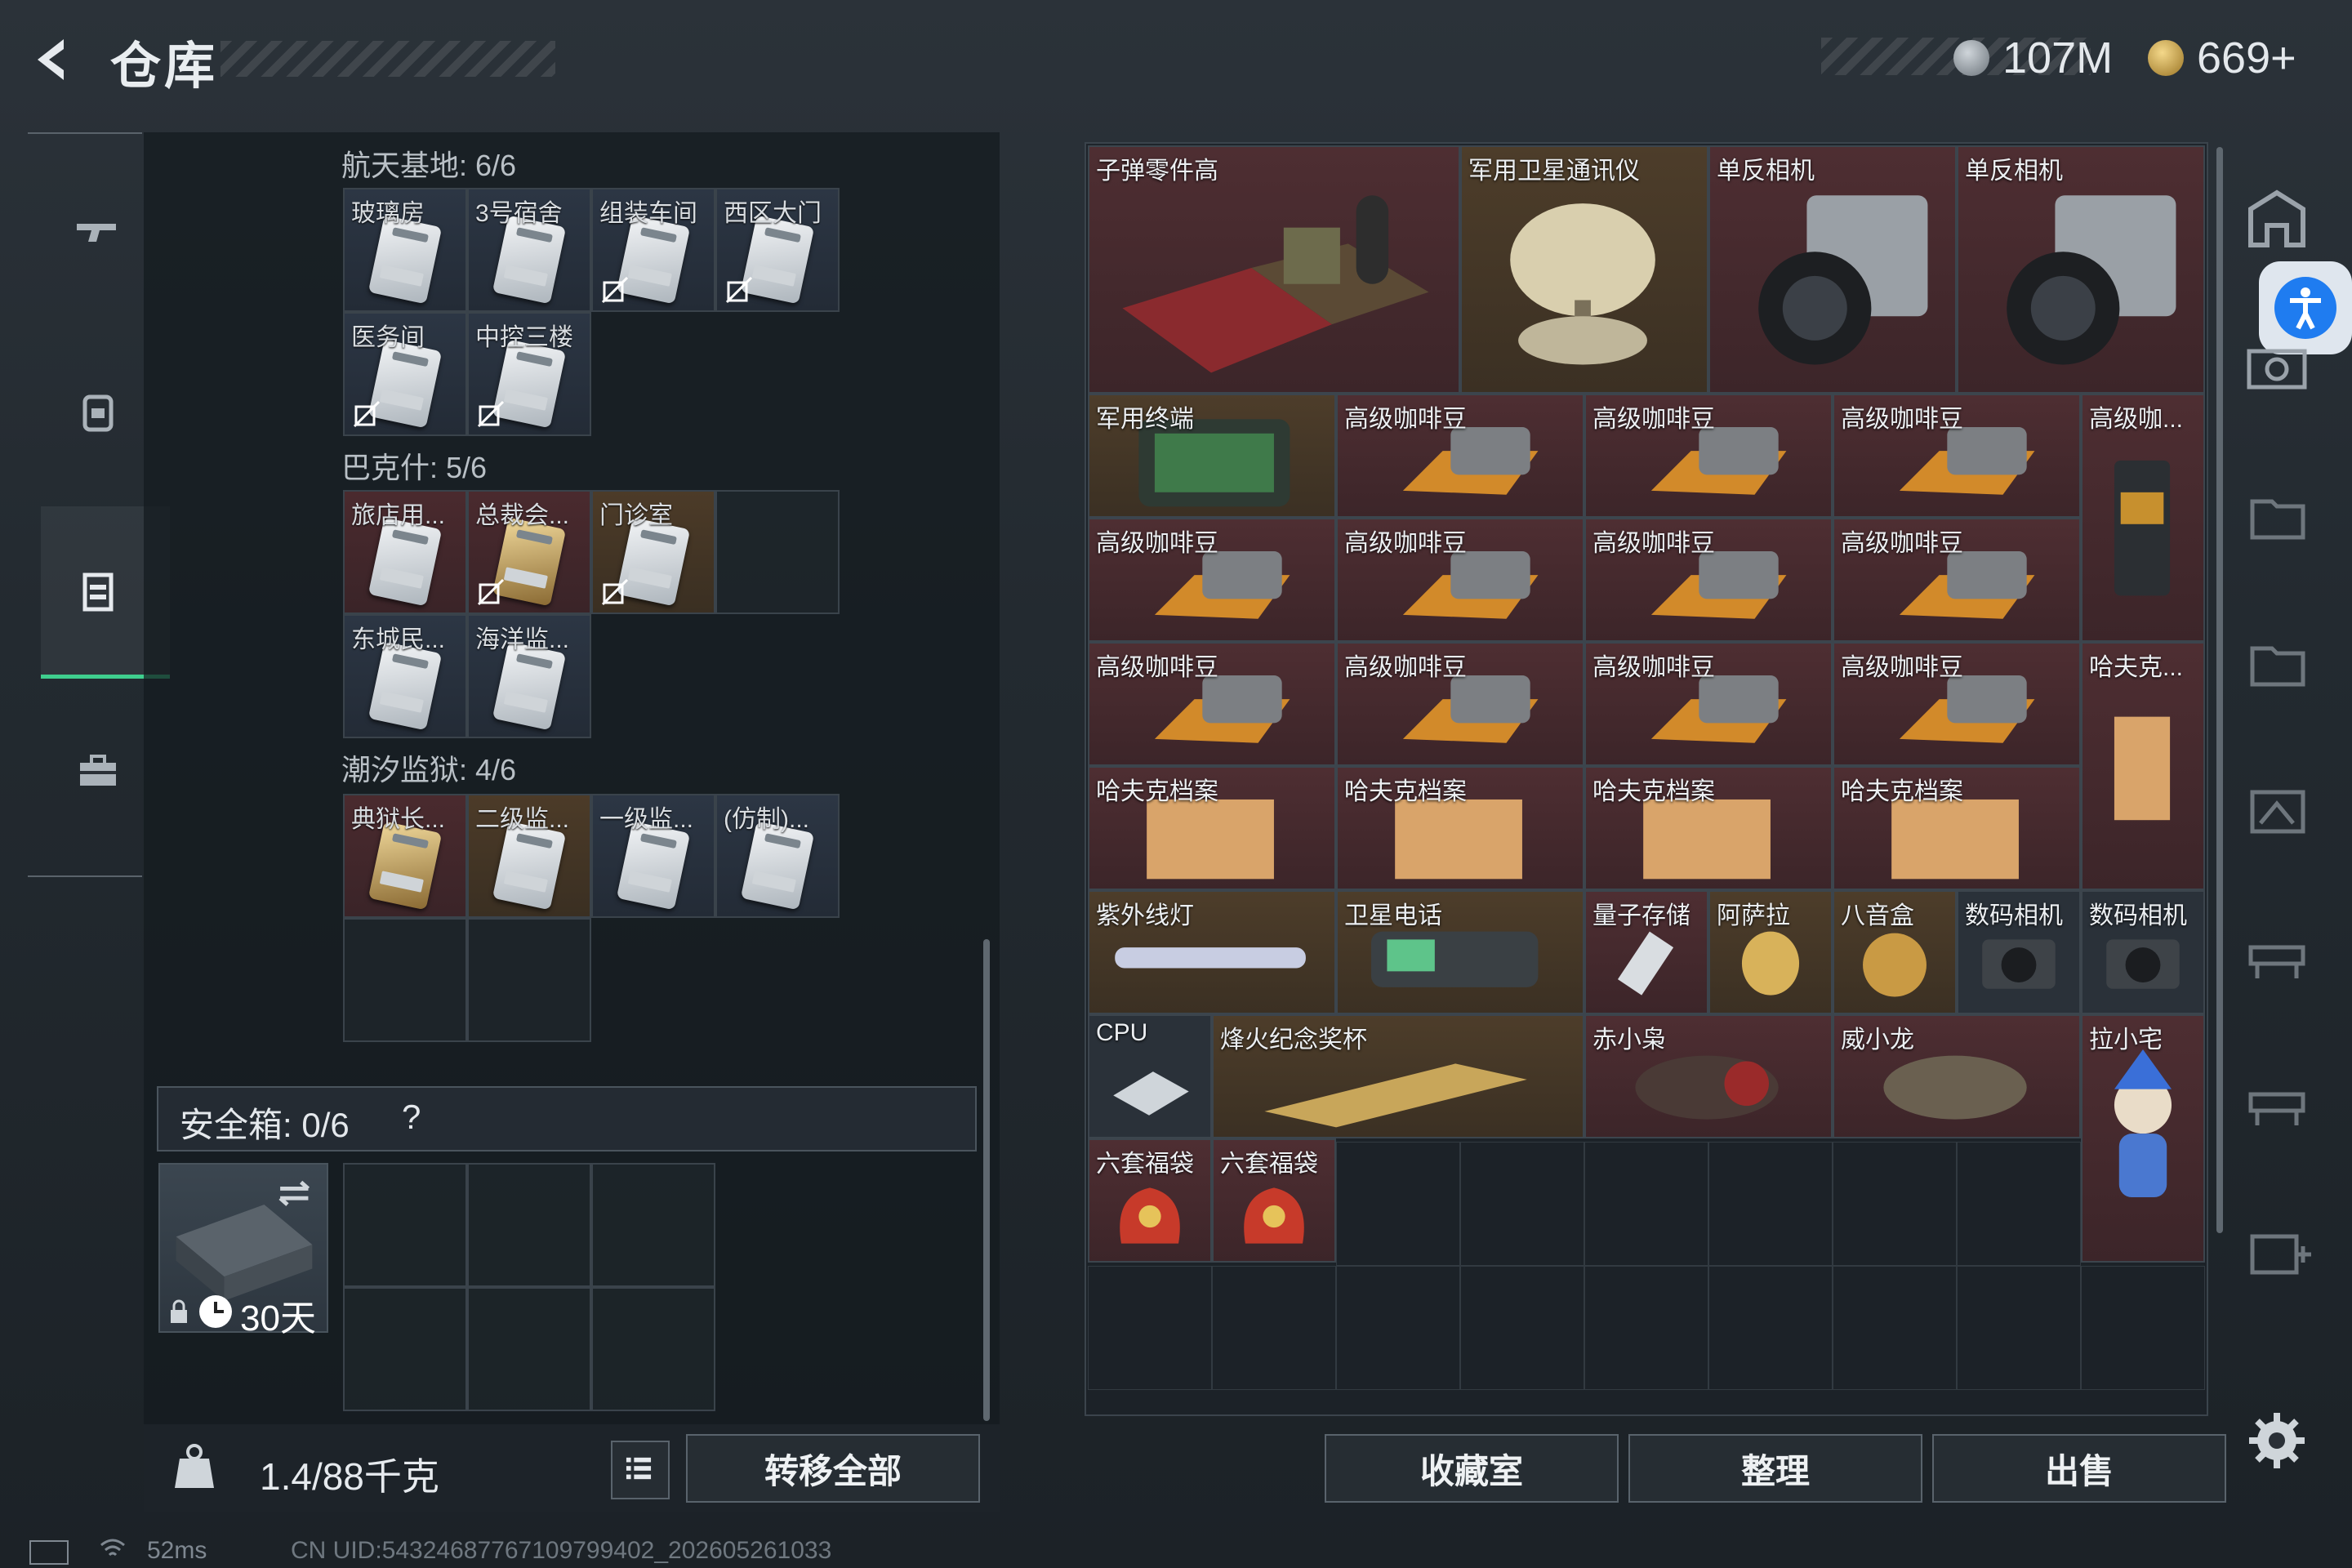 This screenshot has height=1568, width=2352. Describe the element at coordinates (98, 771) in the screenshot. I see `nav-briefcase` at that location.